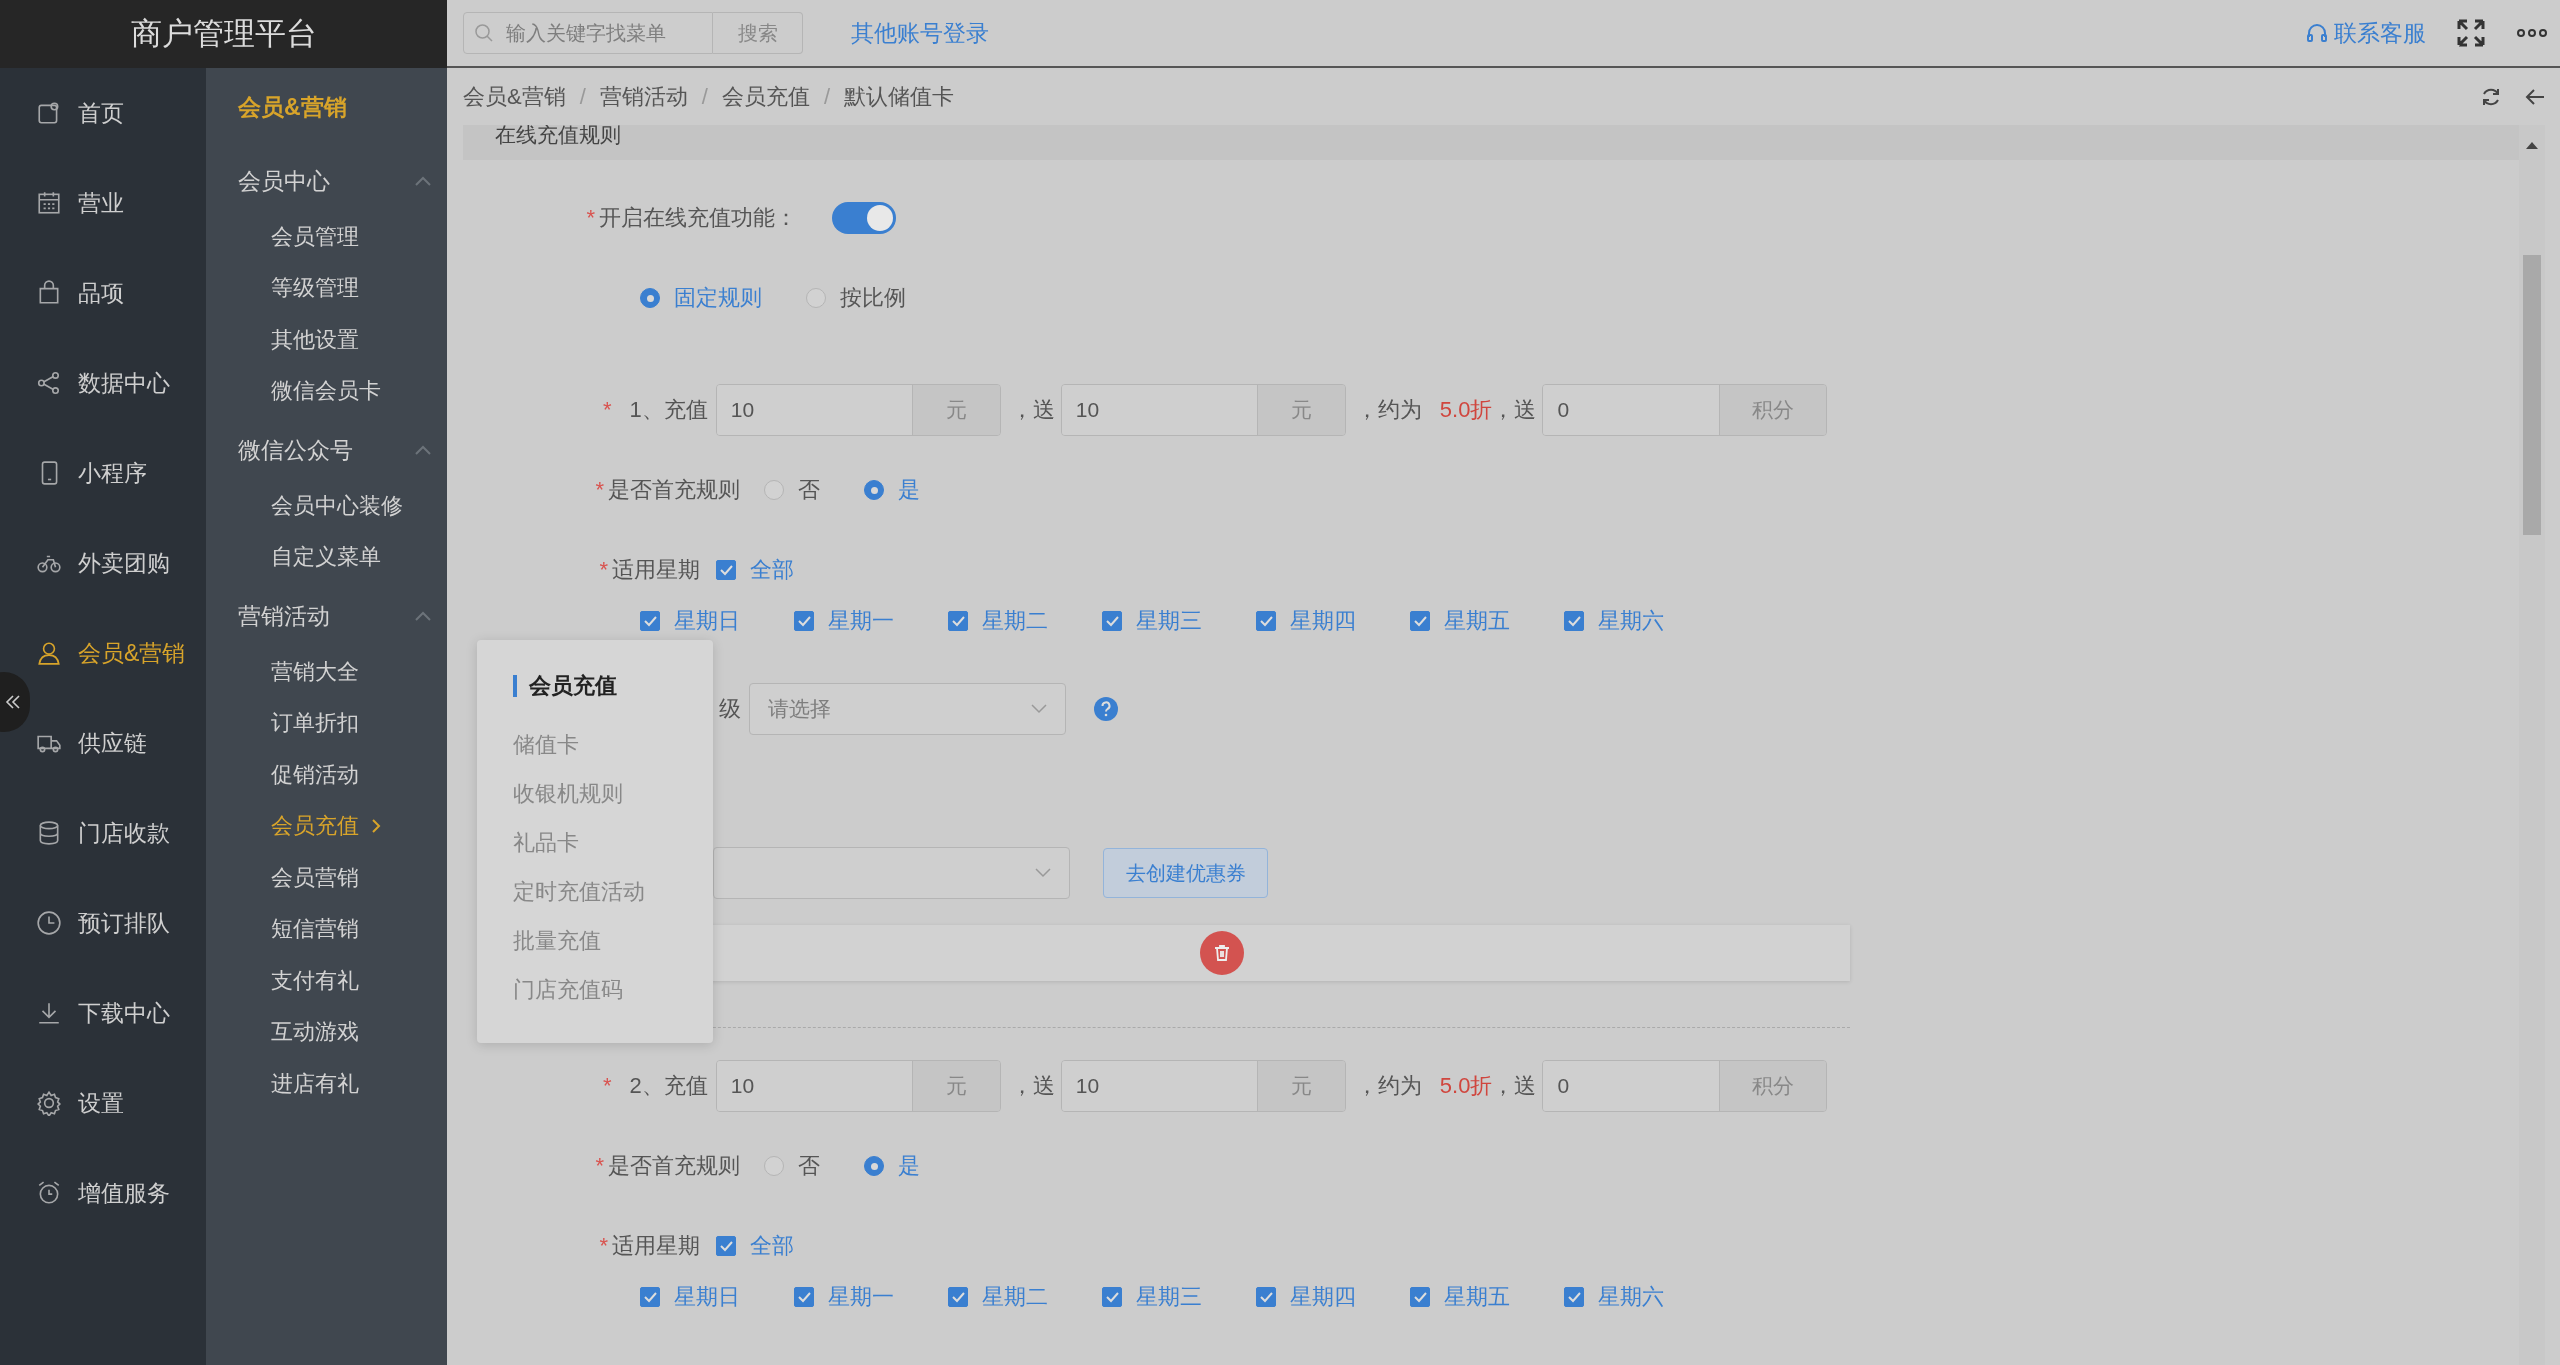 This screenshot has height=1365, width=2560. Describe the element at coordinates (1514, 410) in the screenshot. I see `points-label: ，送` at that location.